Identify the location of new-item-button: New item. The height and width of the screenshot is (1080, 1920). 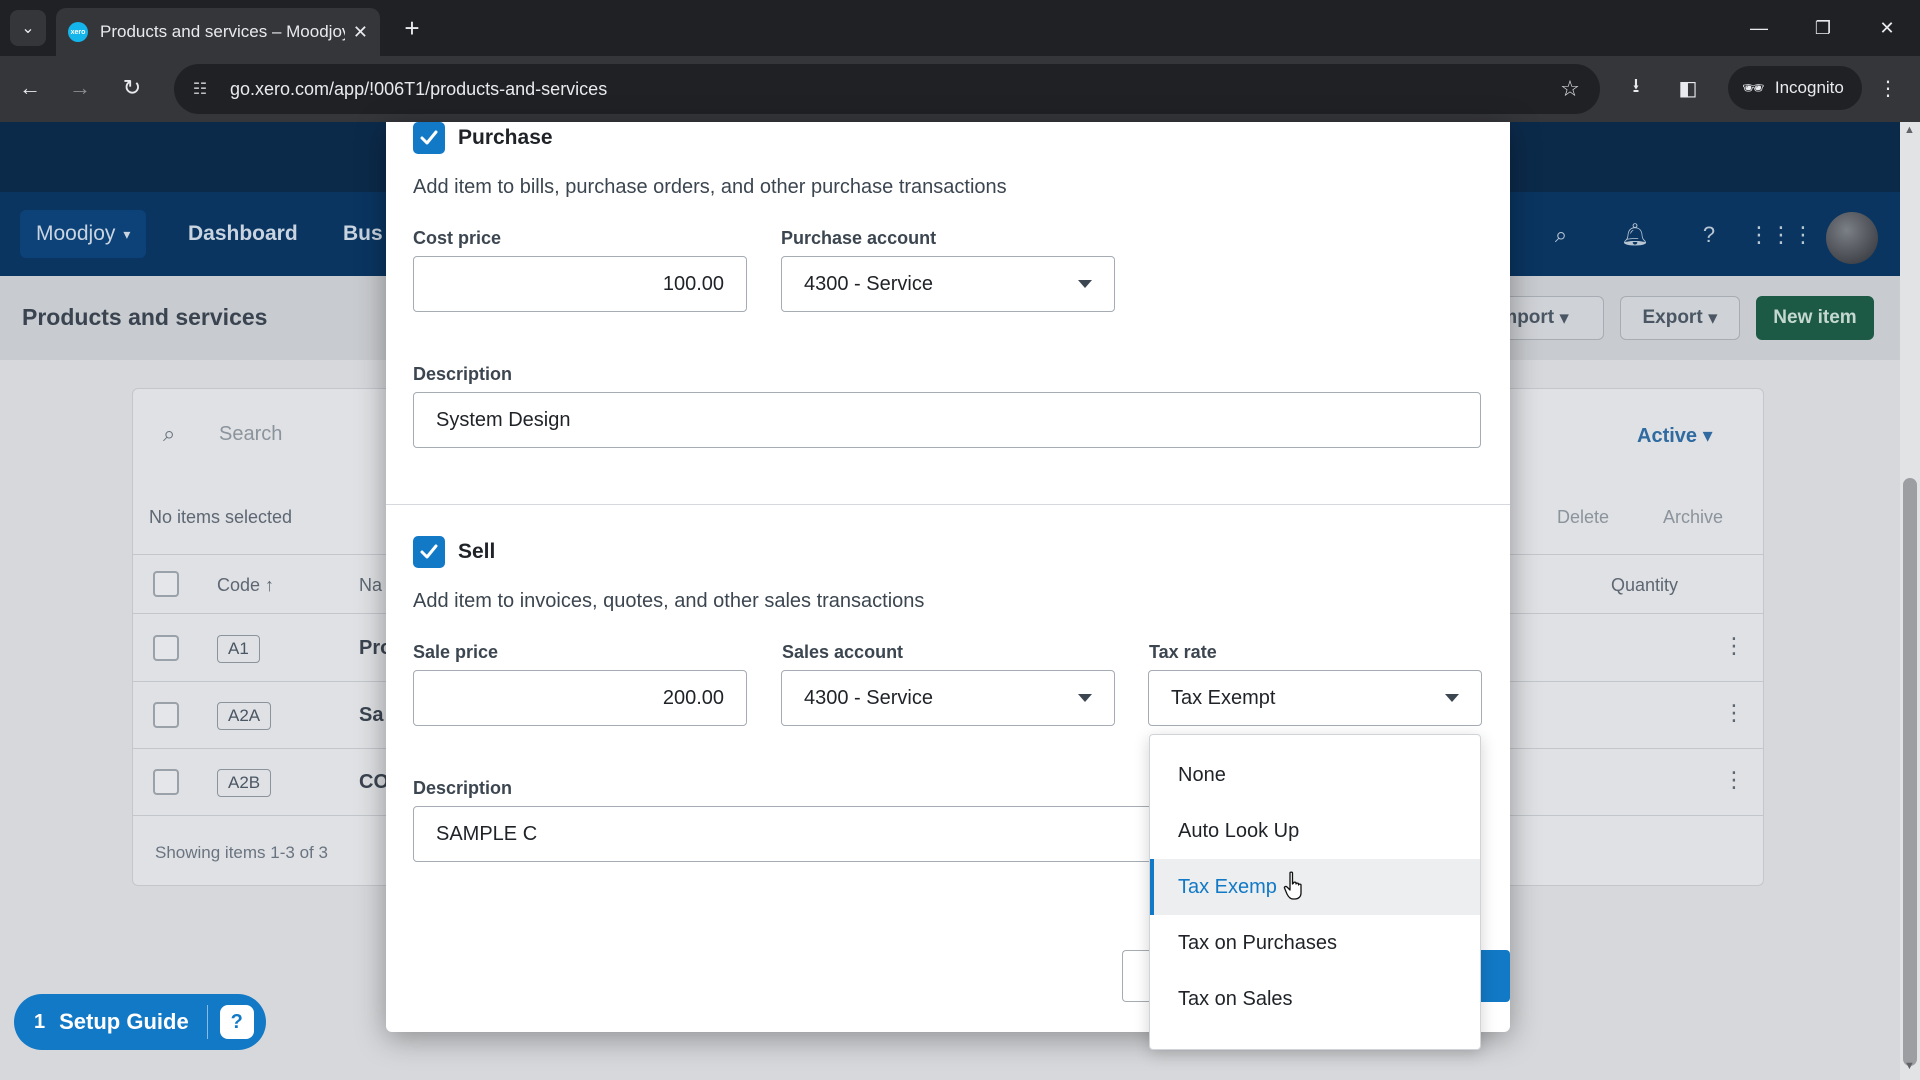
(1815, 318).